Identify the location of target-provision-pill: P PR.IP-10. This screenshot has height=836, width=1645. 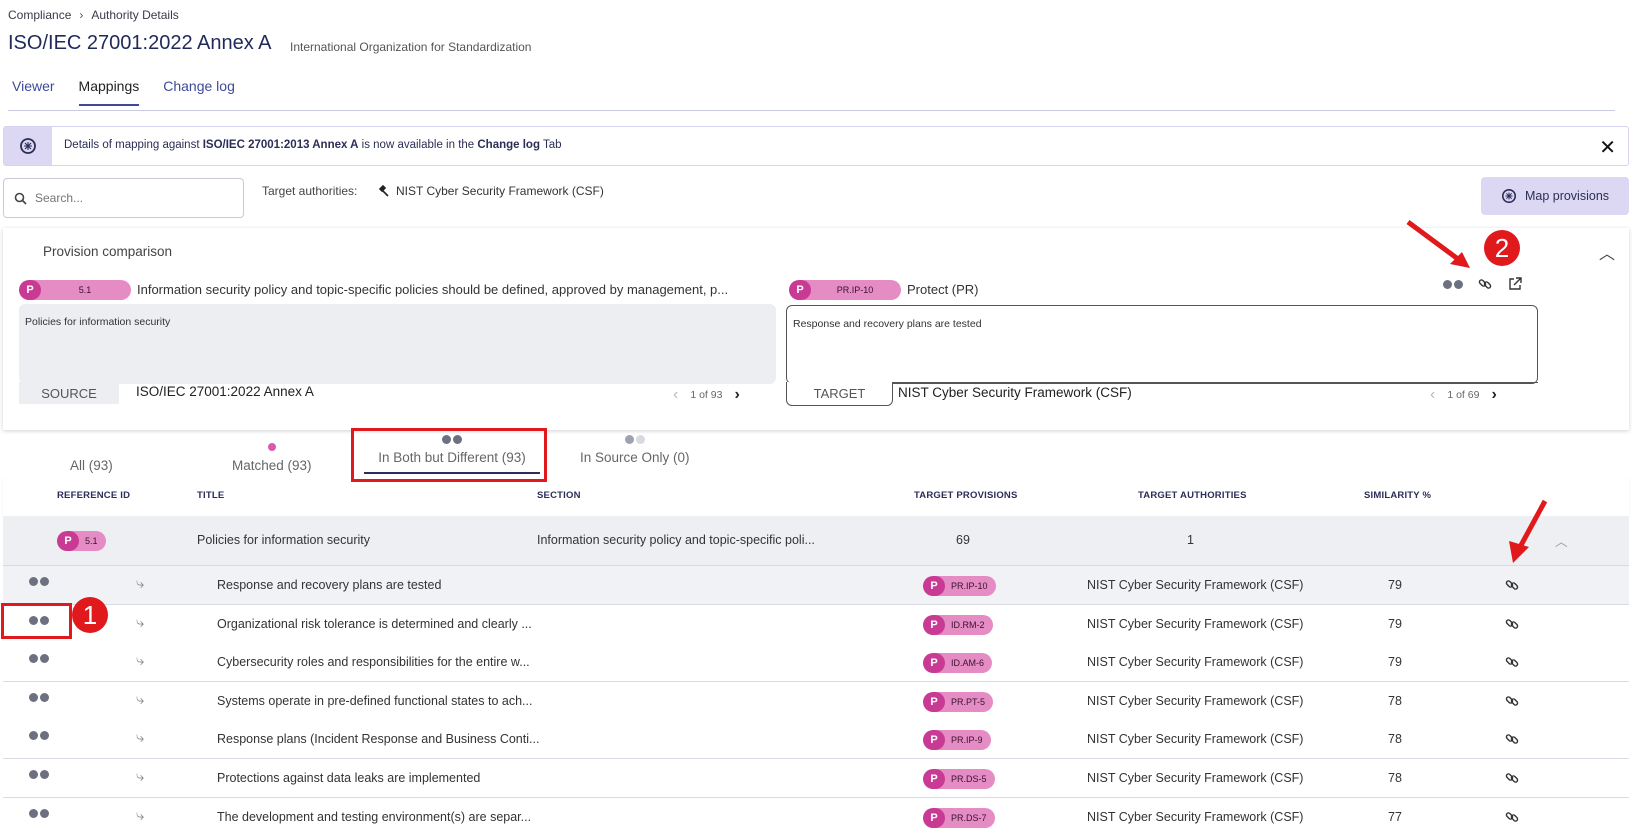
(845, 290).